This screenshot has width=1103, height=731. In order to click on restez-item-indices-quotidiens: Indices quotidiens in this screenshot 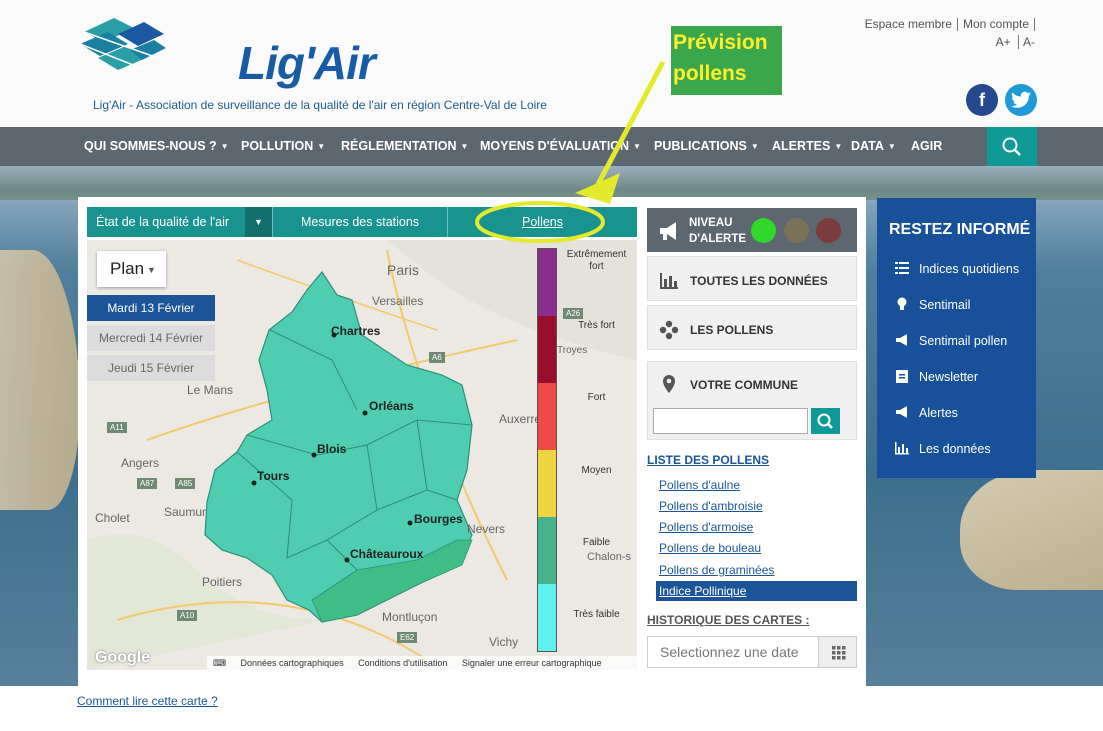, I will do `click(957, 269)`.